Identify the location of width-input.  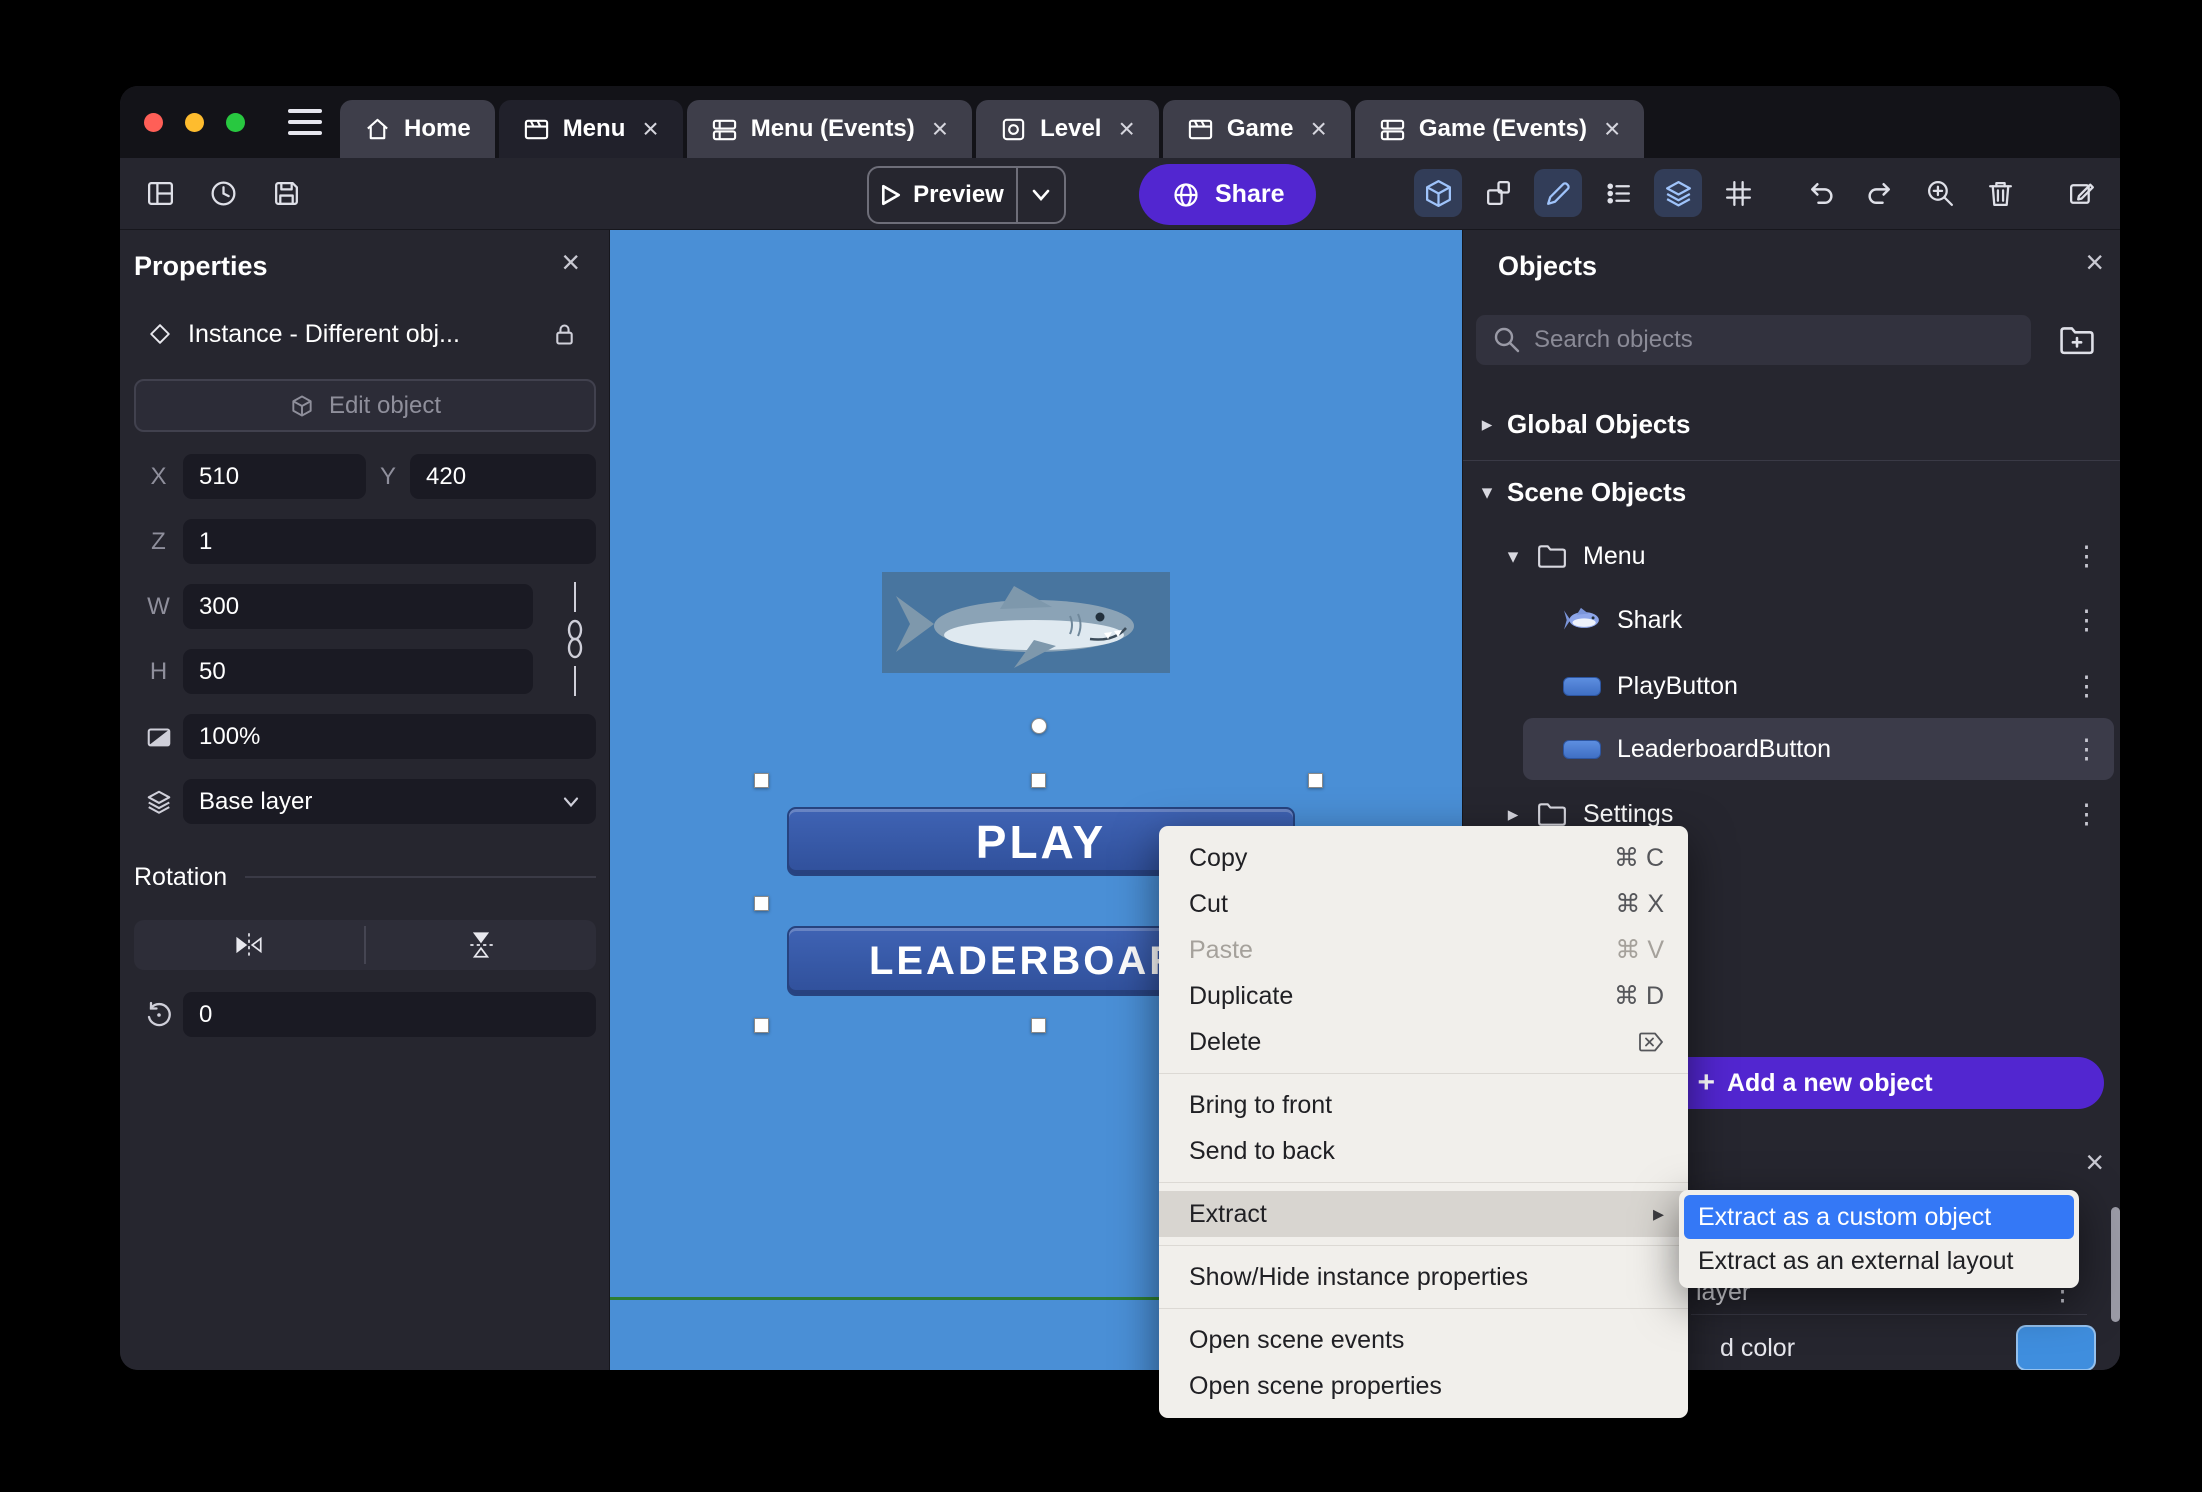
(358, 606).